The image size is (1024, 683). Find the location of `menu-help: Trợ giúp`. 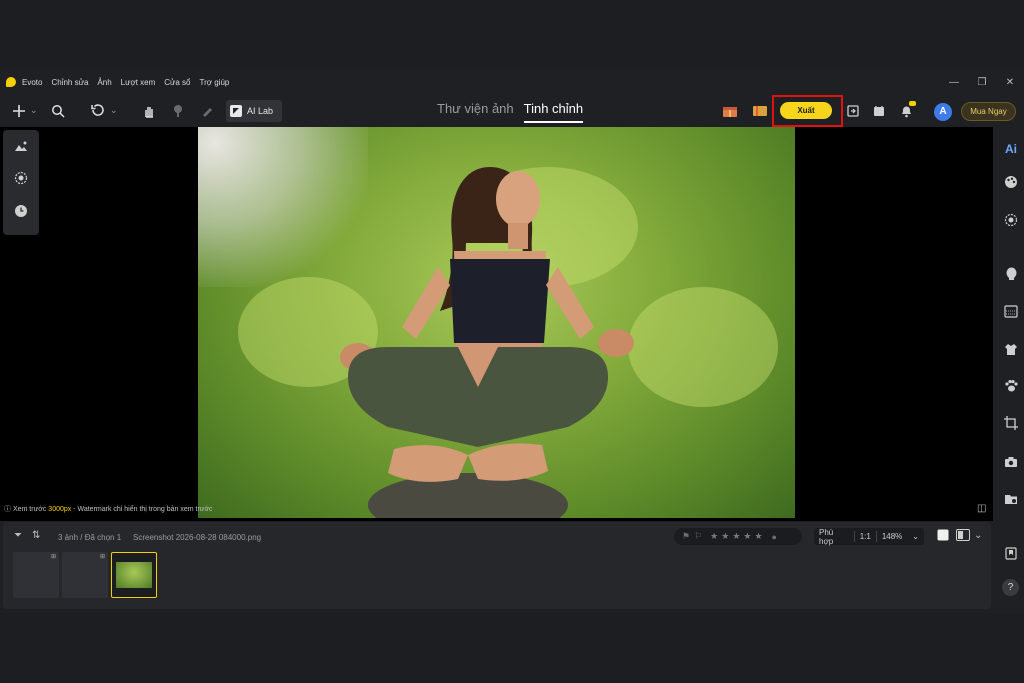

menu-help: Trợ giúp is located at coordinates (215, 82).